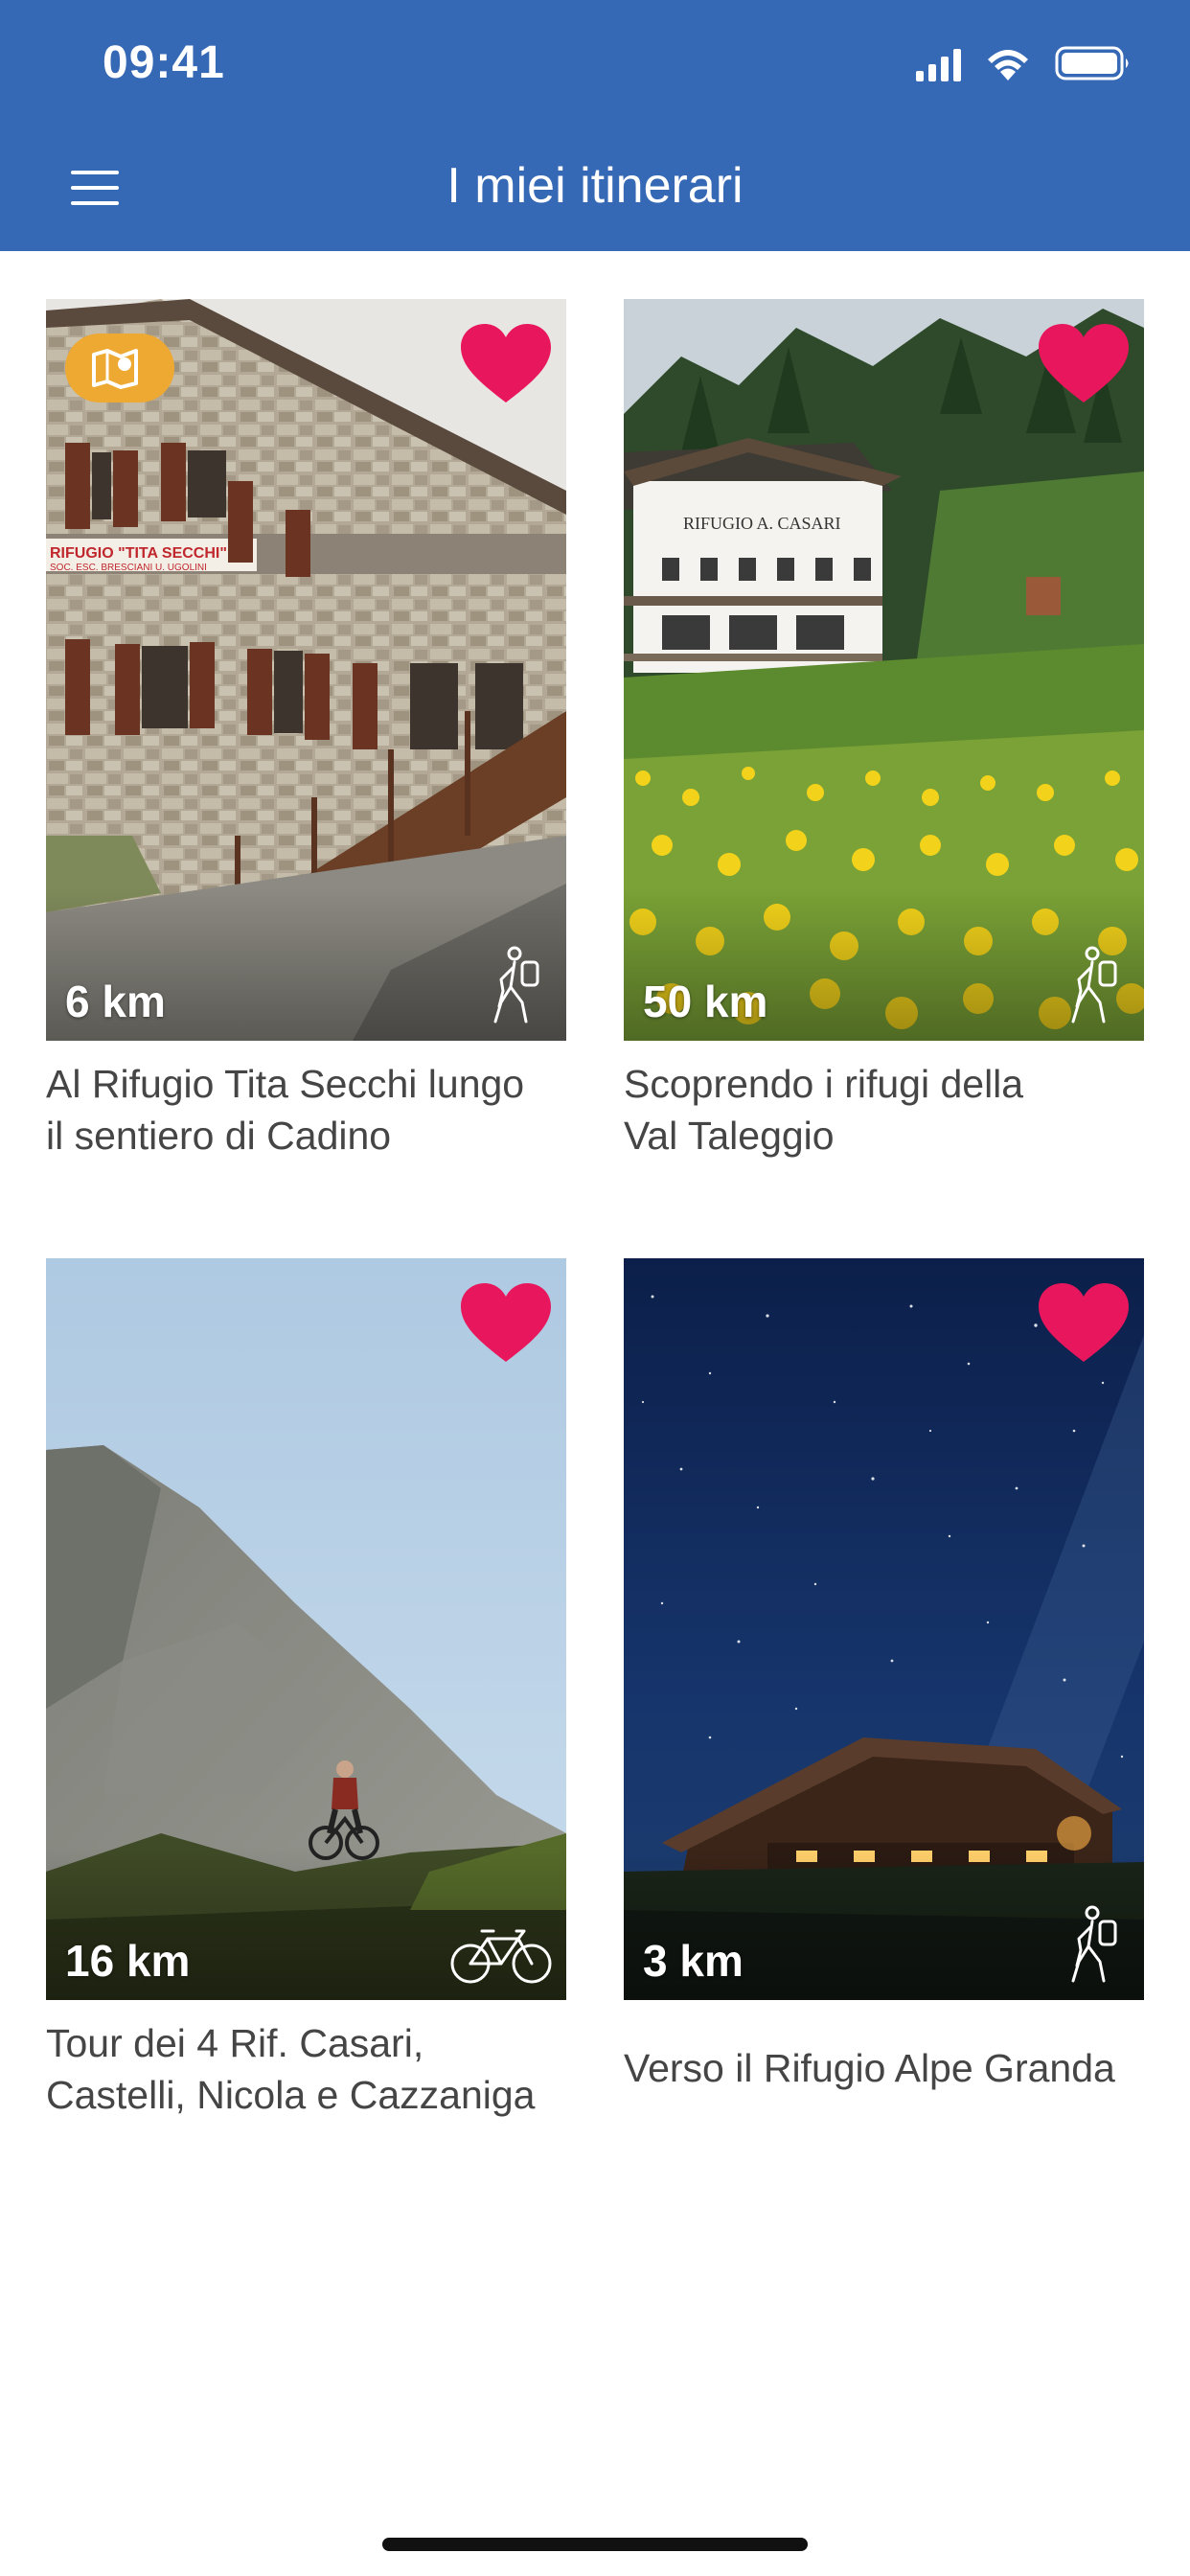 This screenshot has height=2576, width=1190. I want to click on app-header: 09:41 I miei itinerari, so click(595, 126).